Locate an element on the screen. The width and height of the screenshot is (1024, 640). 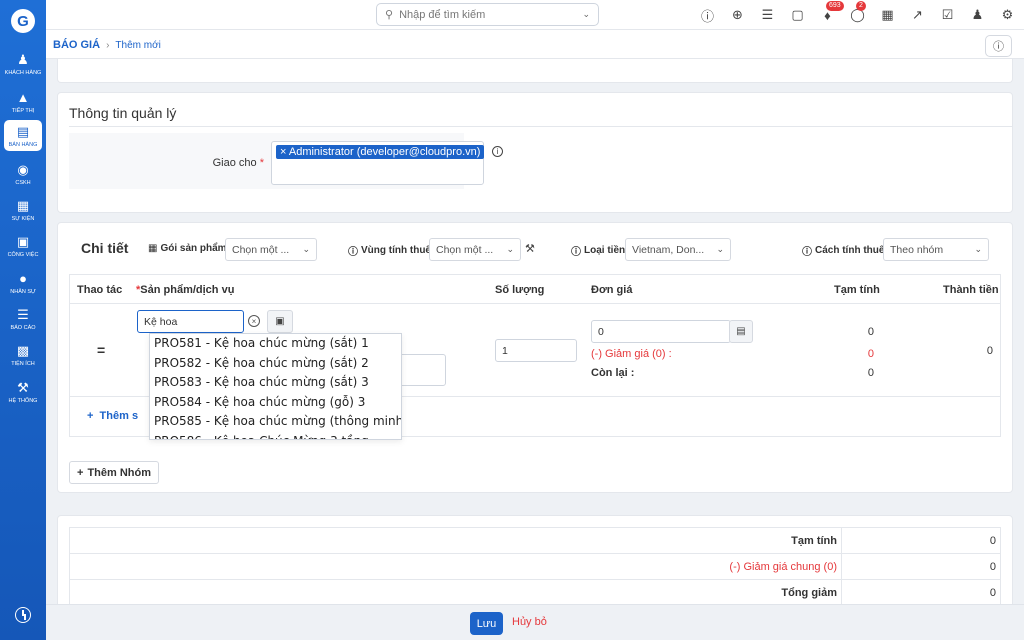
question-icon: ⓘ is located at coordinates (998, 47).